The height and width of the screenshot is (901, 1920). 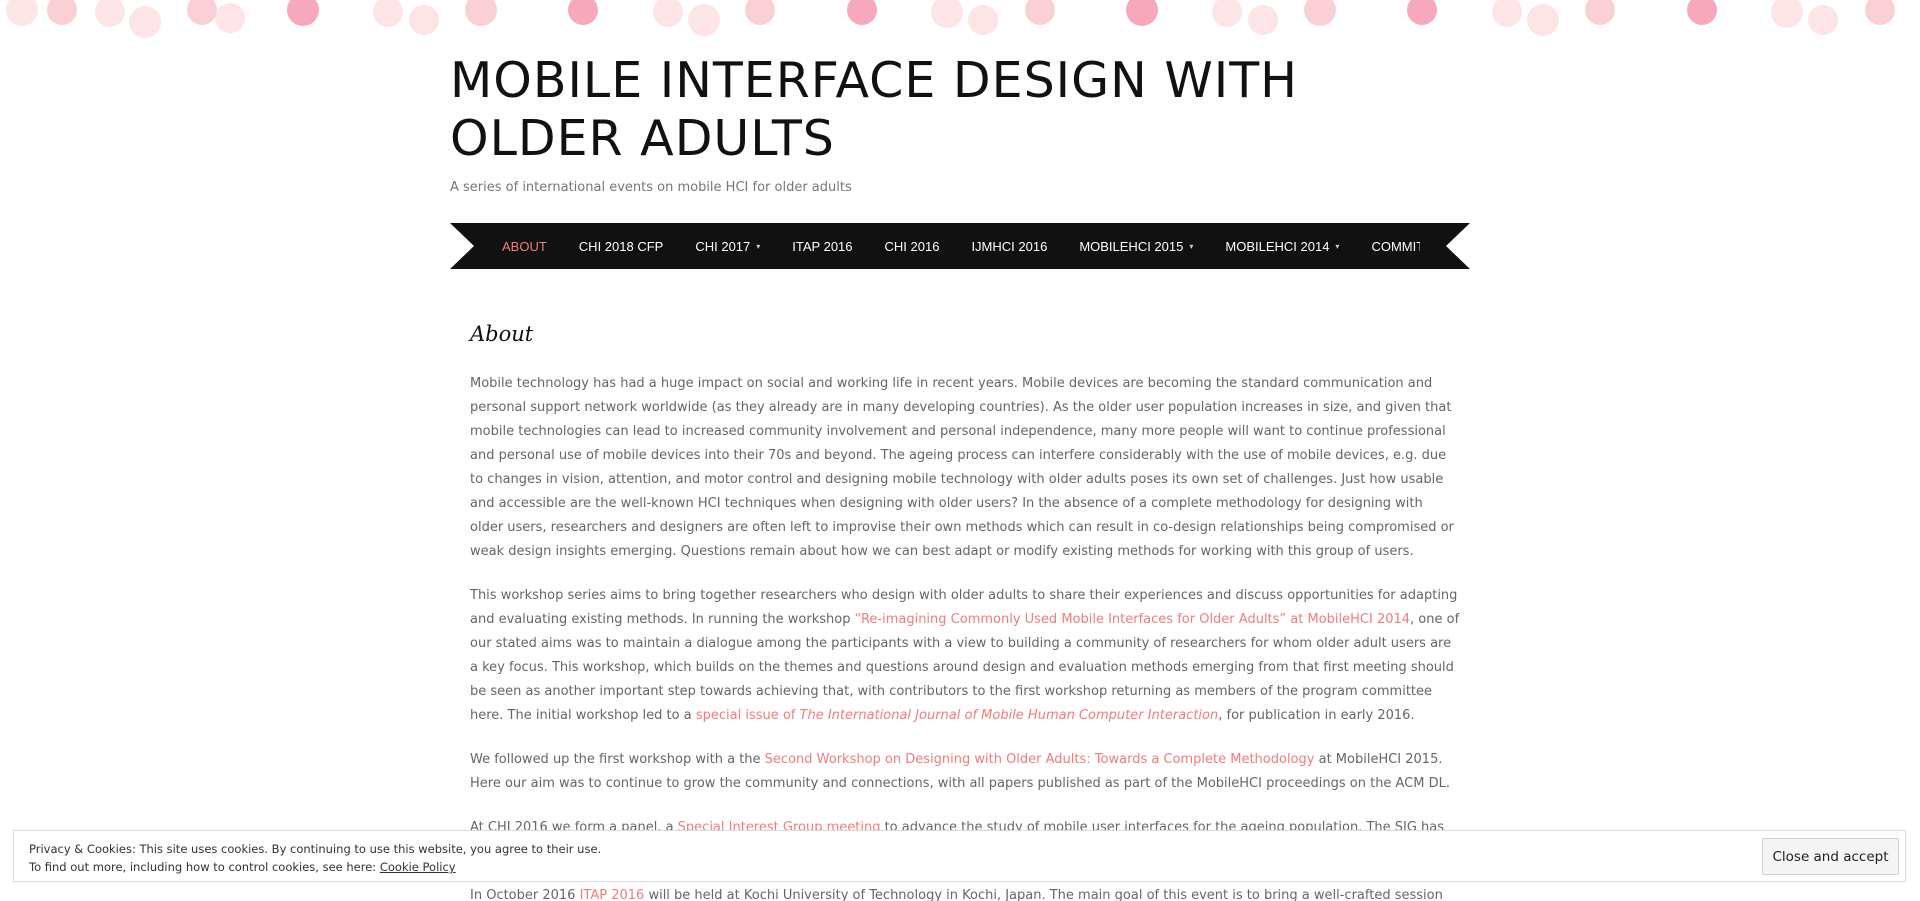 What do you see at coordinates (418, 867) in the screenshot?
I see `cookie-policy-link: Cookie Policy` at bounding box center [418, 867].